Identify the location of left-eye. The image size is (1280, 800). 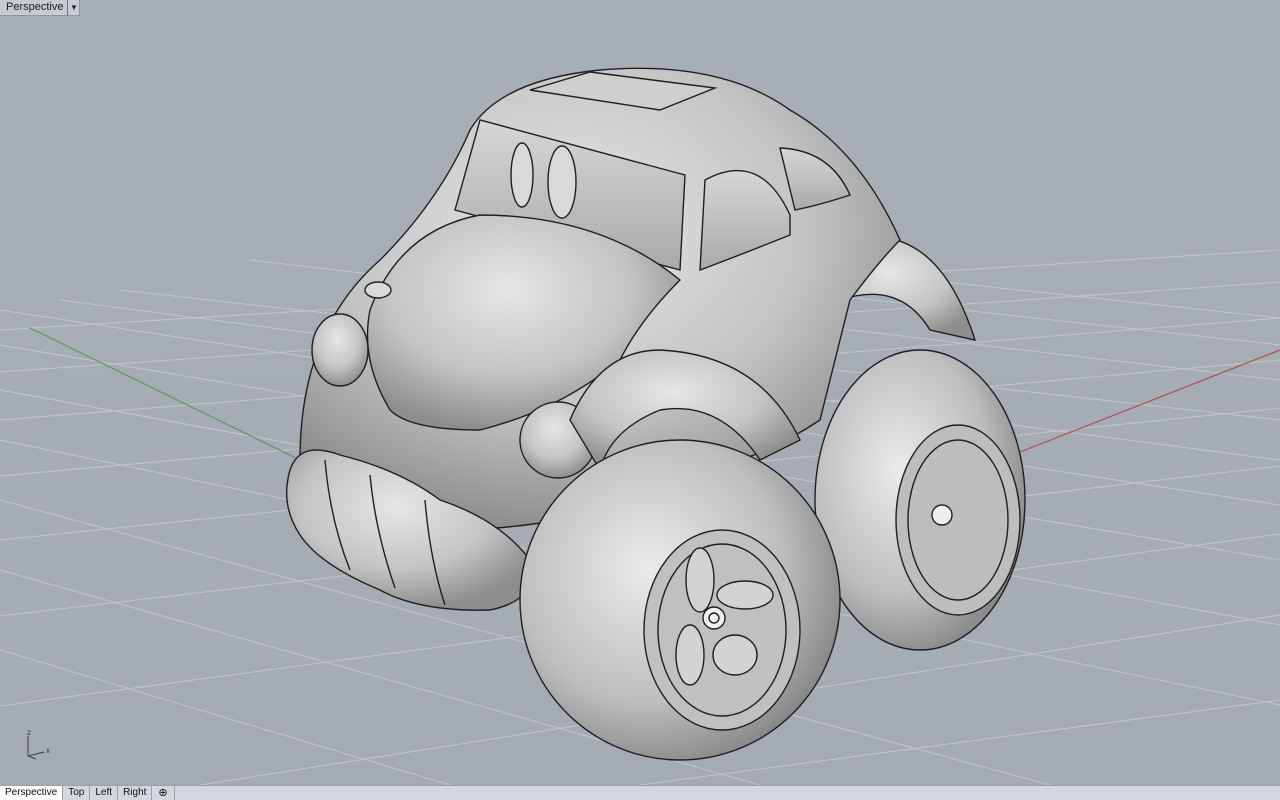
(522, 175).